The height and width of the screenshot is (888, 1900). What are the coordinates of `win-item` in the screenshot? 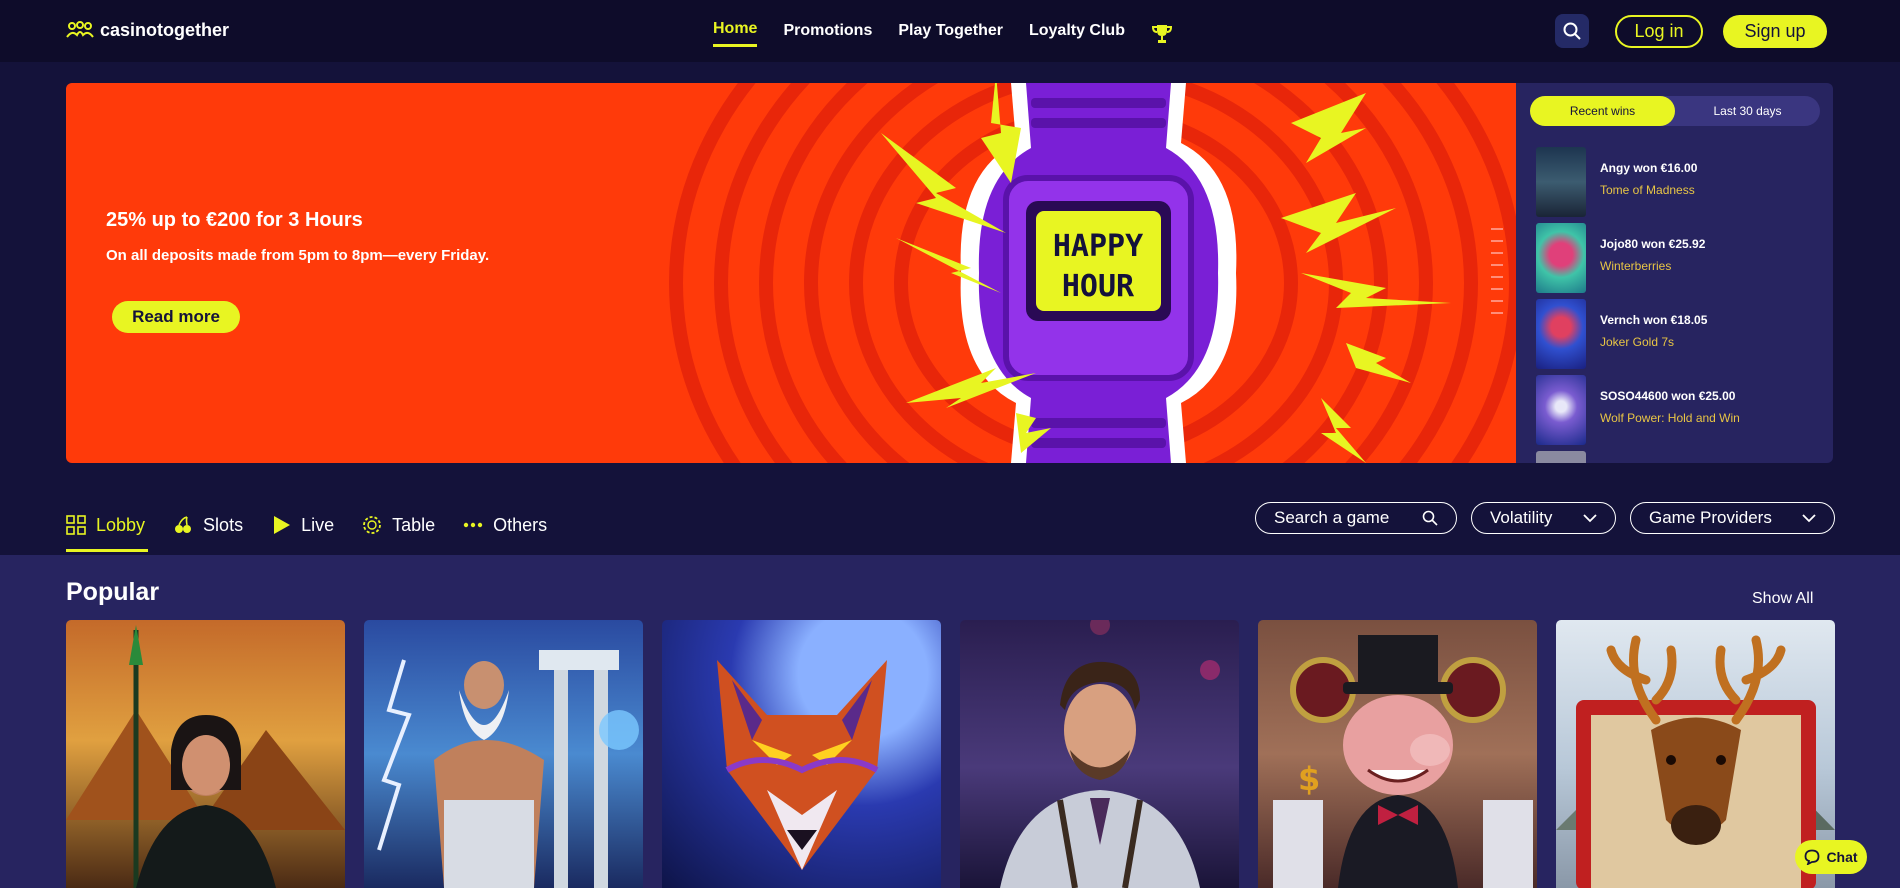 It's located at (1638, 457).